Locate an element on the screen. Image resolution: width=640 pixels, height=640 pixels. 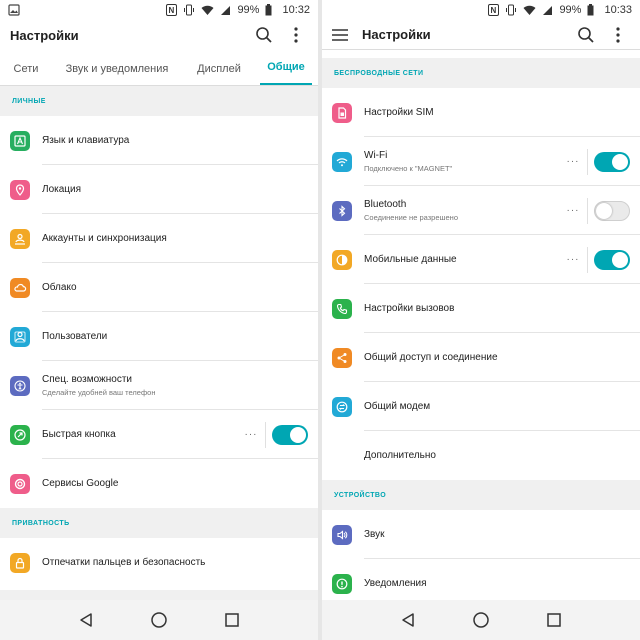
item-text: Отпечатки пальцев и безопасность is located at coordinates (180, 562).